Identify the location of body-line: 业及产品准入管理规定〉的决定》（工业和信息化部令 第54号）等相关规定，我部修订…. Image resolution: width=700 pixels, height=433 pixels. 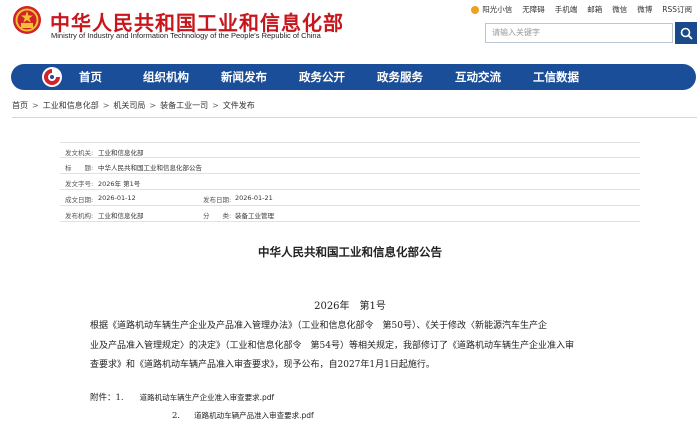
(332, 345).